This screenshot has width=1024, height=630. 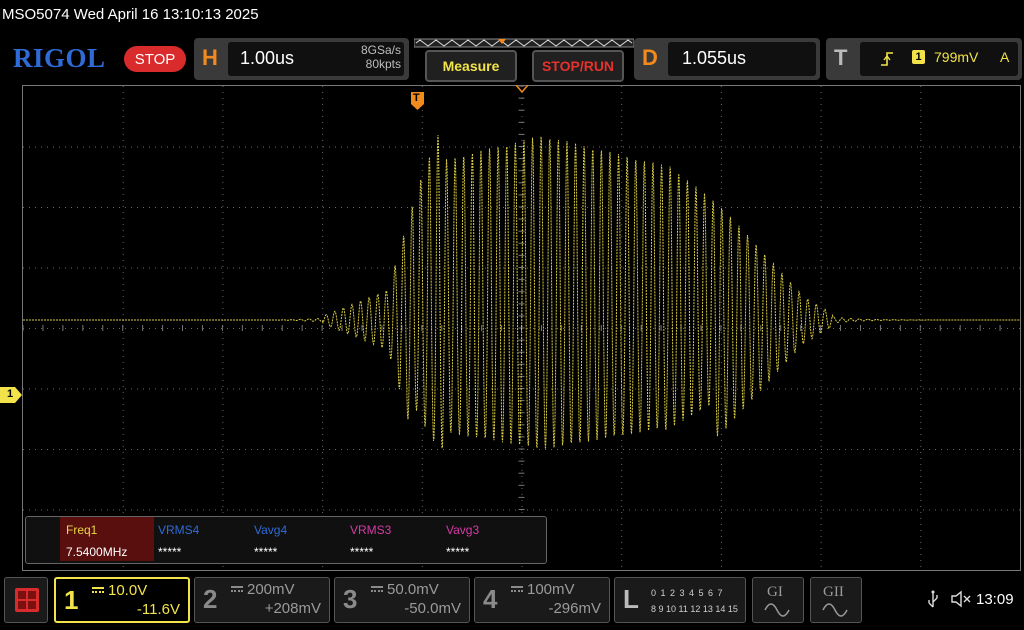 What do you see at coordinates (680, 600) in the screenshot?
I see `logic-analyzer-panel: L 0 1 2 3 4 5 6 7 8 9 10 11 12 13 14 15` at bounding box center [680, 600].